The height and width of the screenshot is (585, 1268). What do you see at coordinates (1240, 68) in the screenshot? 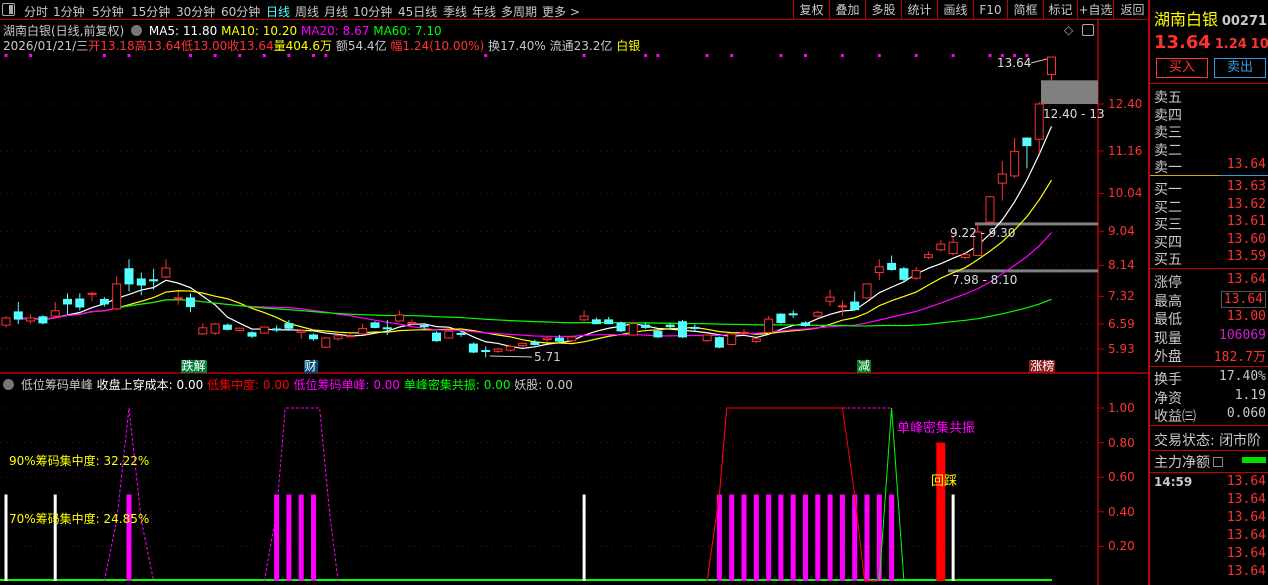
I see `sell-button: 卖出` at bounding box center [1240, 68].